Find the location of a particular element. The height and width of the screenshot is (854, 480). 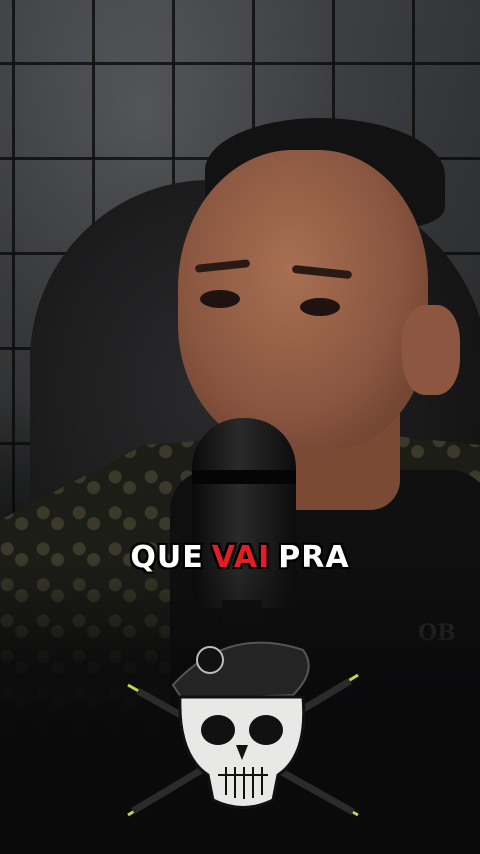

caption-word-1: QUE is located at coordinates (167, 557).